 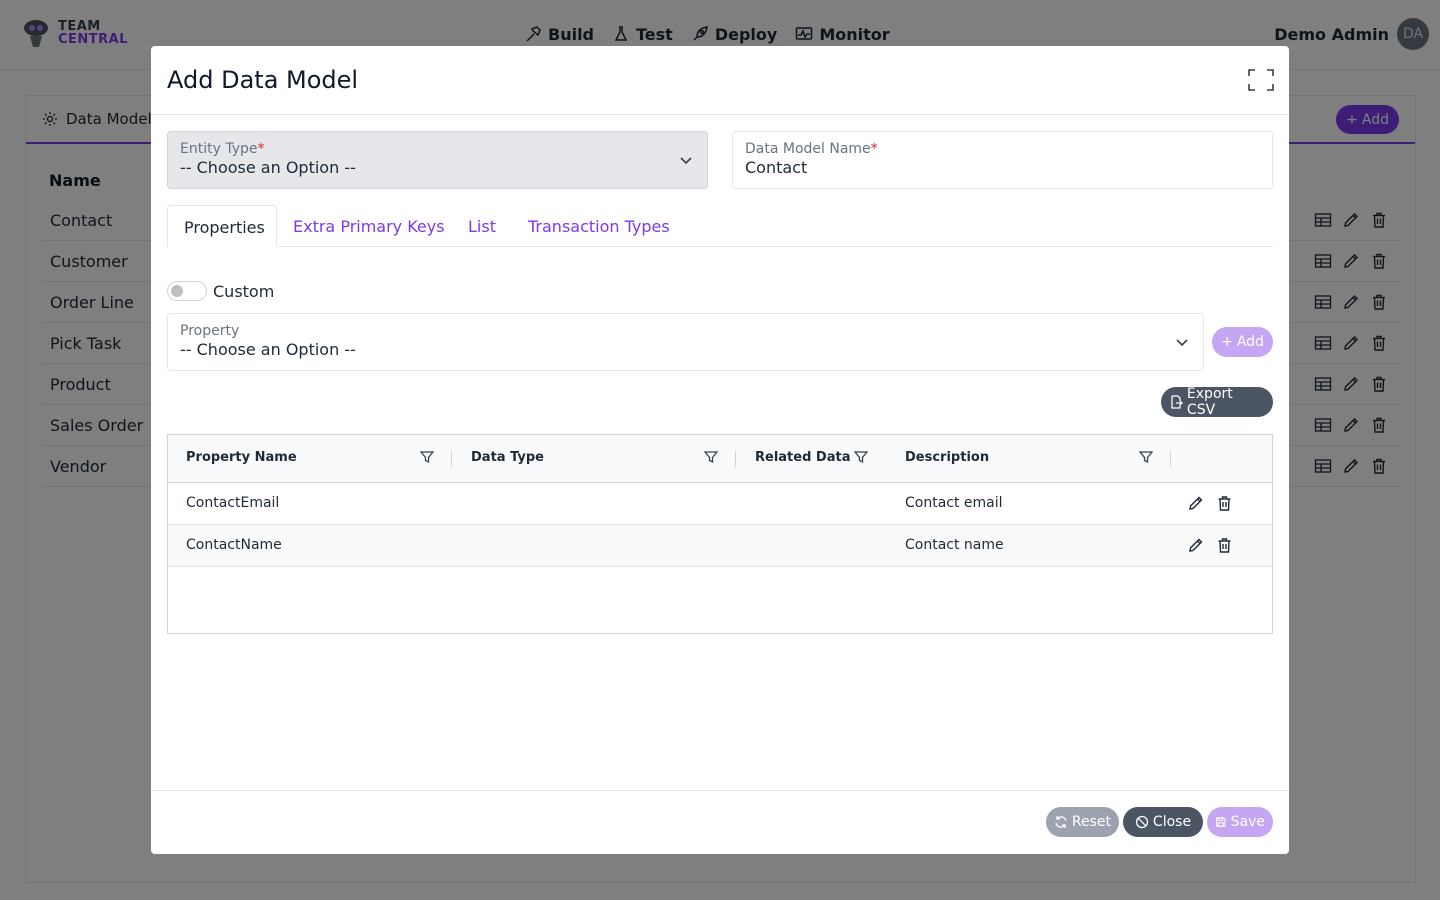 What do you see at coordinates (241, 457) in the screenshot?
I see `col-header-property-name: Property Name` at bounding box center [241, 457].